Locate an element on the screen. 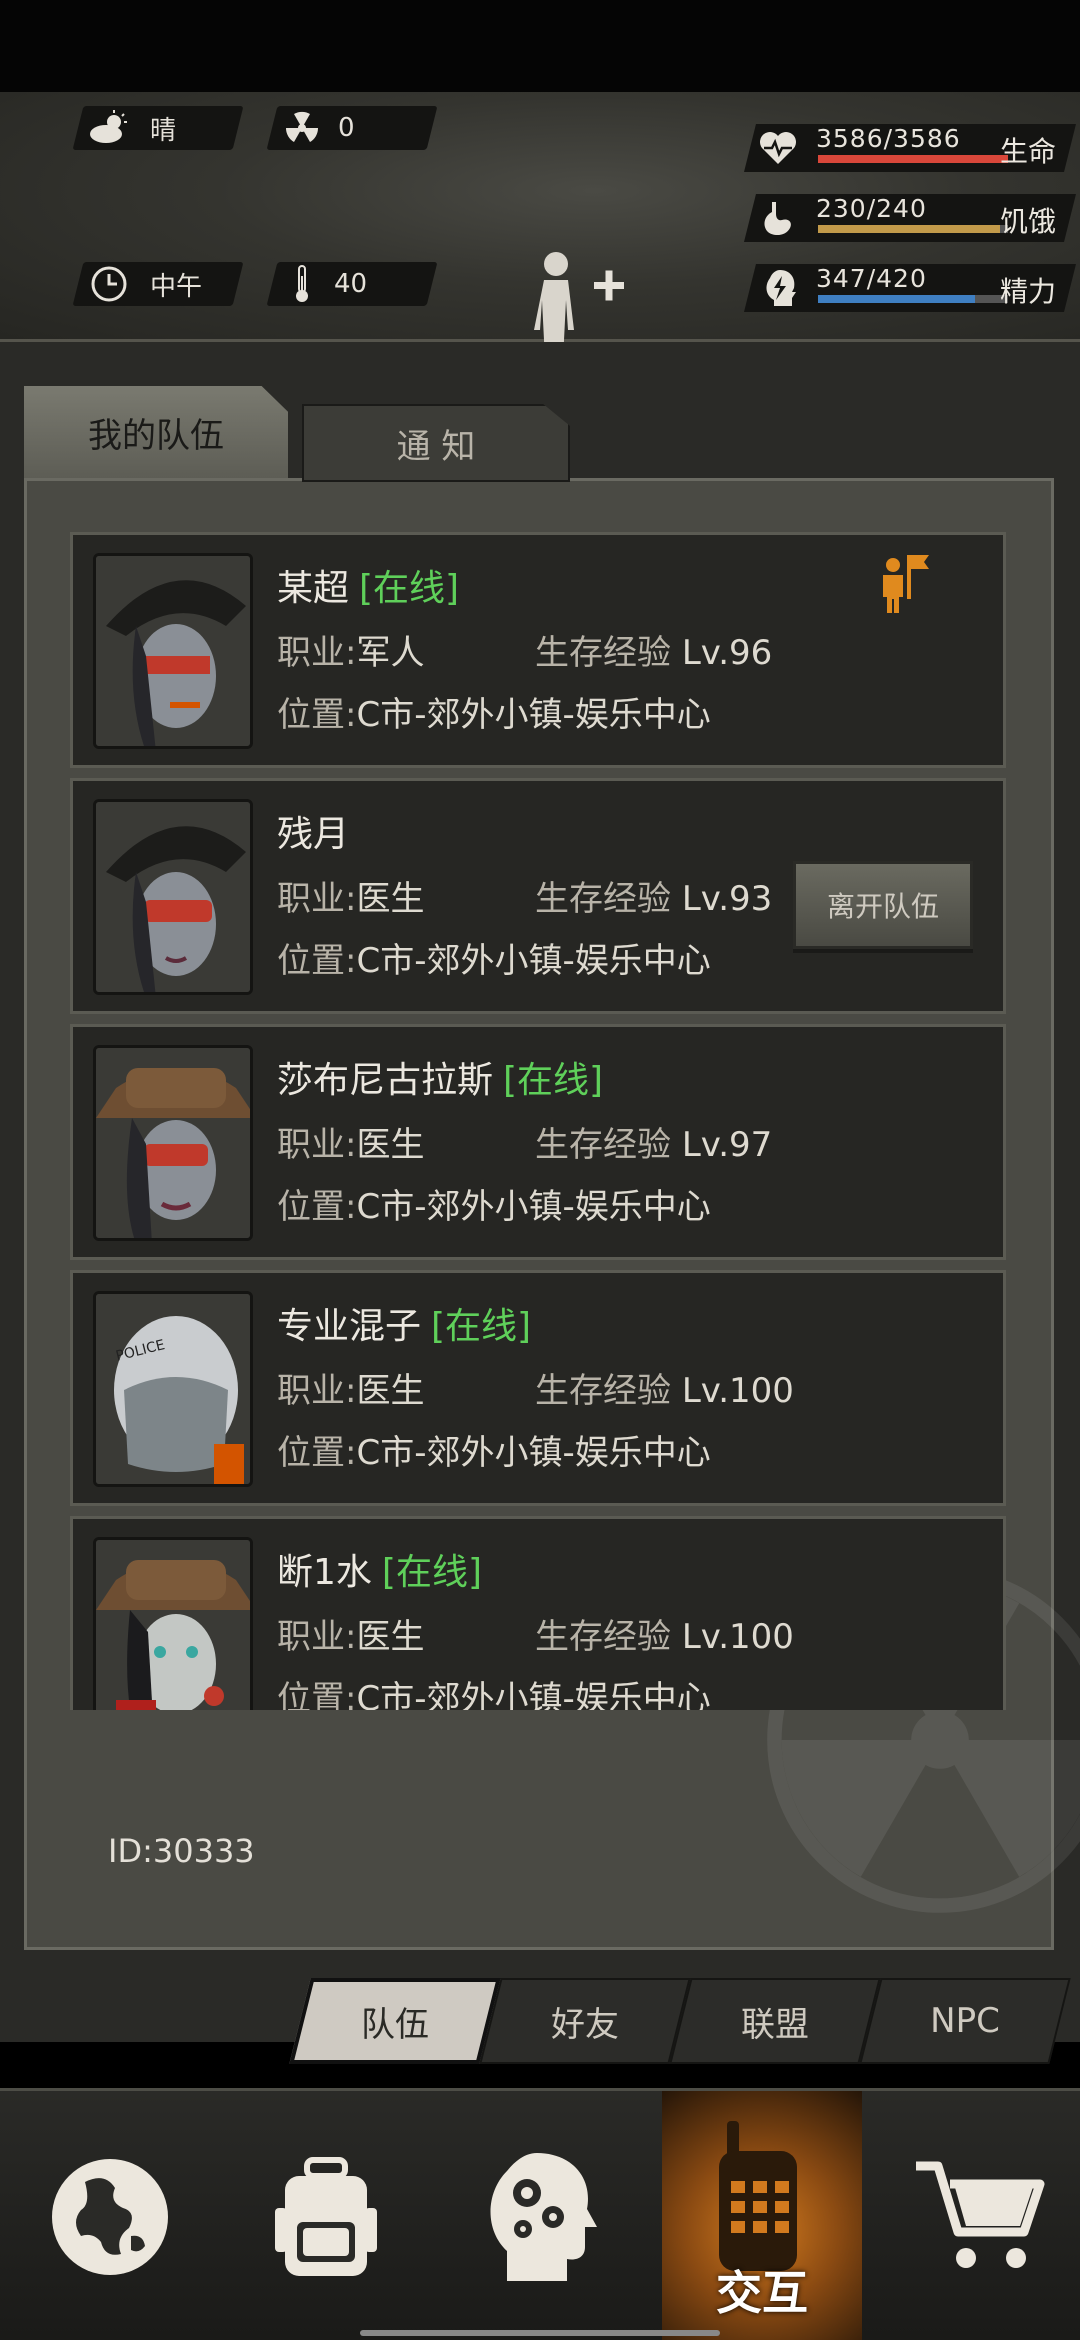 The width and height of the screenshot is (1080, 2340). brain-gear-head-icon is located at coordinates (543, 2217).